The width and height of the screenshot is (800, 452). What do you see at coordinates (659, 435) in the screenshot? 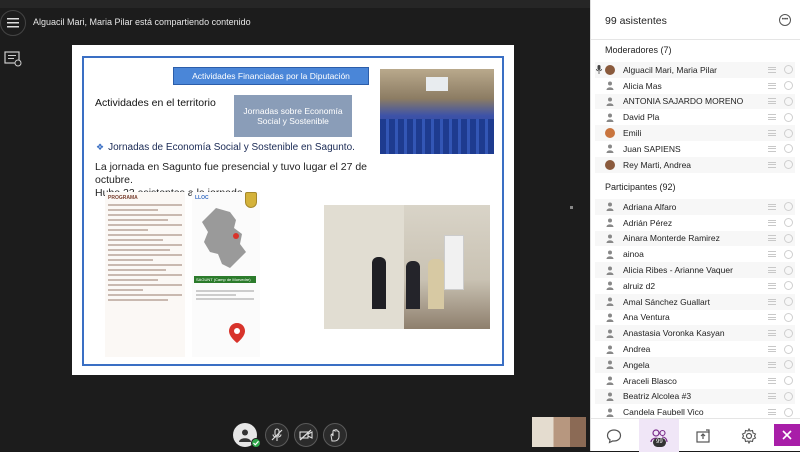
I see `attendees-tab-button` at bounding box center [659, 435].